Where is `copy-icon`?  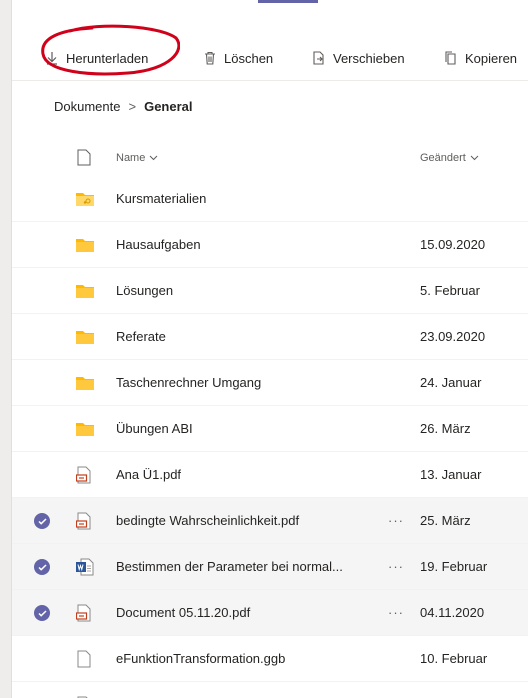 copy-icon is located at coordinates (450, 58).